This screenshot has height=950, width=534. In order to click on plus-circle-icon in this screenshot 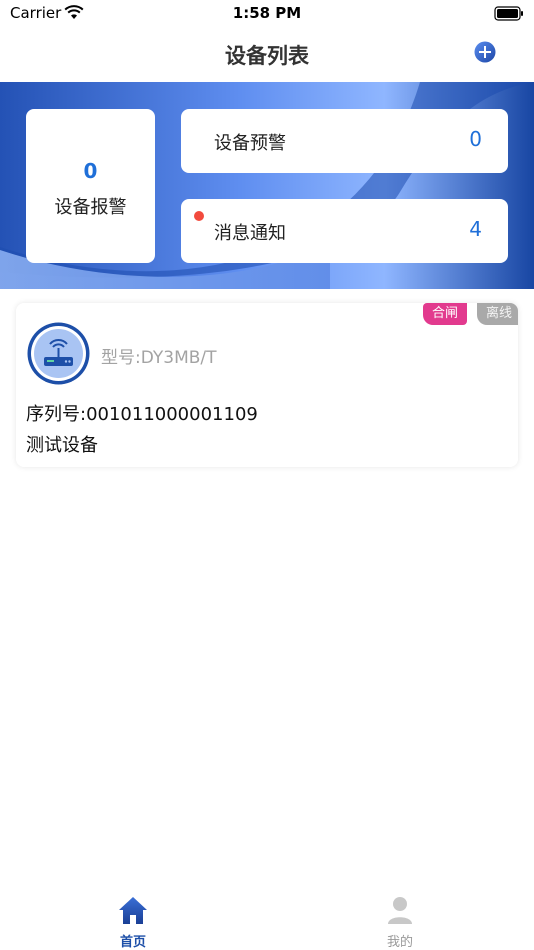, I will do `click(485, 52)`.